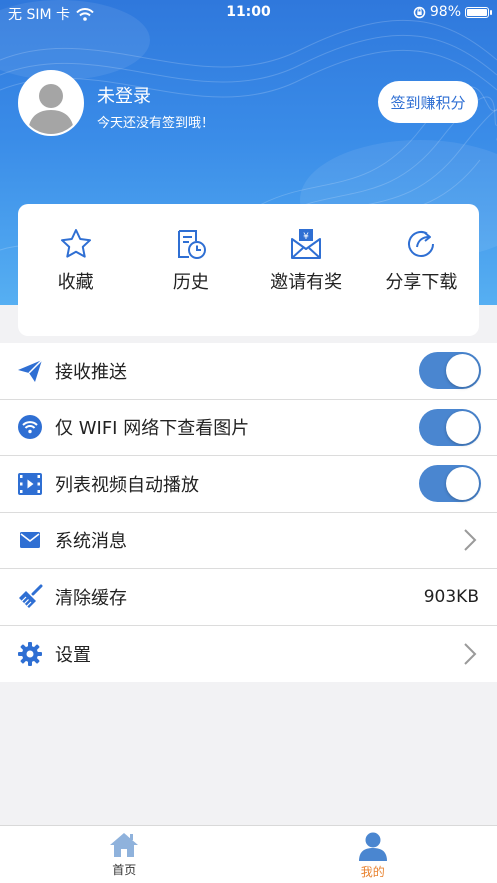  What do you see at coordinates (450, 371) in the screenshot?
I see `push-toggle` at bounding box center [450, 371].